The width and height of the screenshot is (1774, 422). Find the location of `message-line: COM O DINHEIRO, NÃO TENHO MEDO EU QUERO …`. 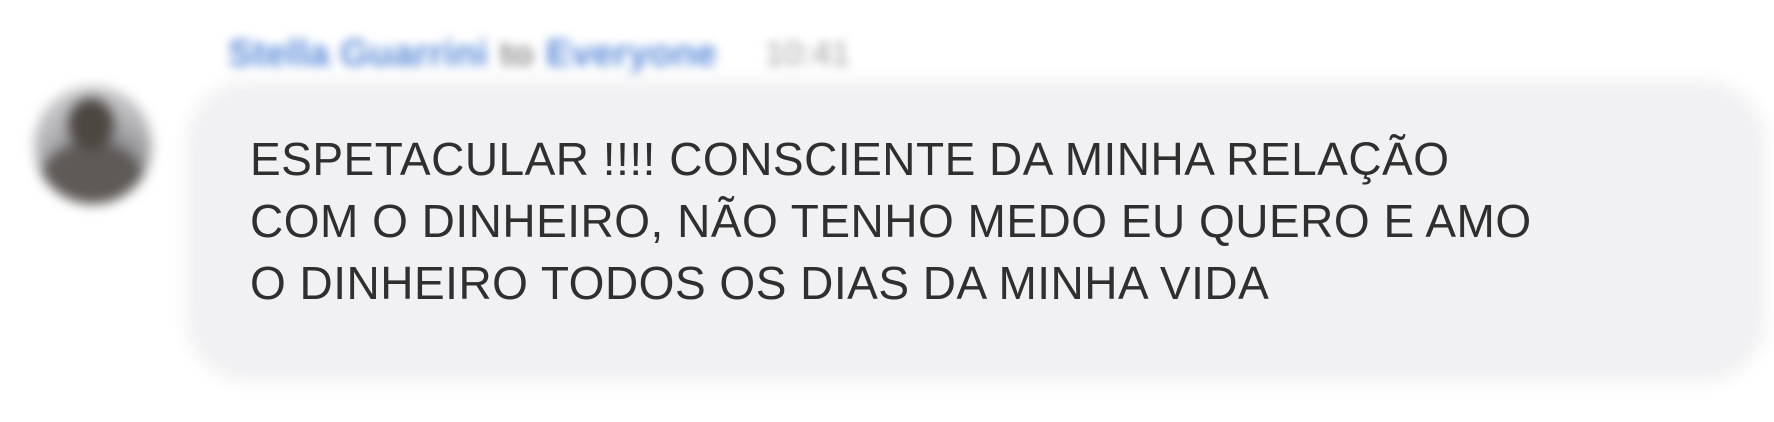

message-line: COM O DINHEIRO, NÃO TENHO MEDO EU QUERO … is located at coordinates (891, 221).